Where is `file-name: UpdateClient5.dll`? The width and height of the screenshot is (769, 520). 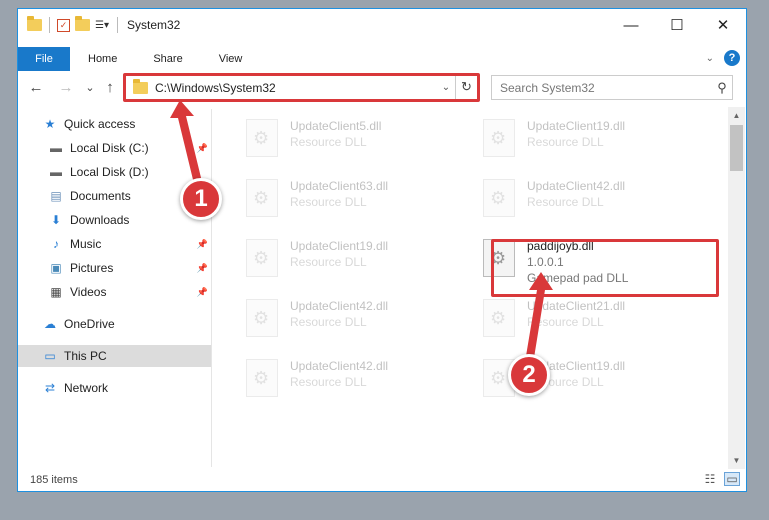
file-name: UpdateClient5.dll is located at coordinates (336, 126).